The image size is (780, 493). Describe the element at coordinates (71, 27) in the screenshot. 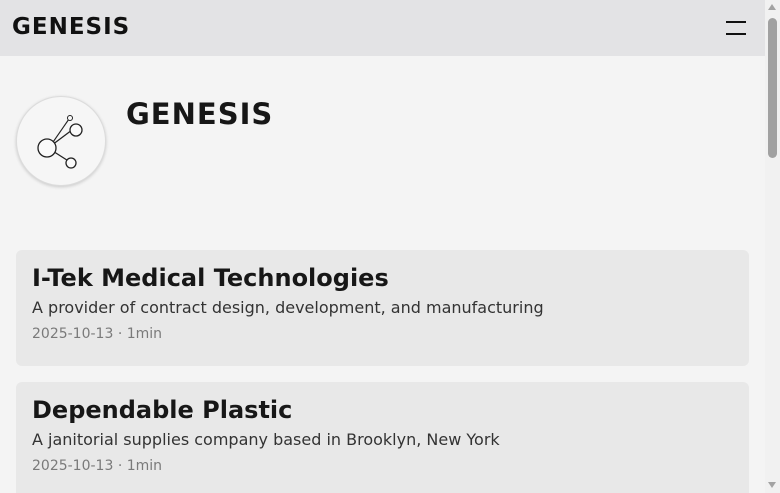

I see `brand-logo-link: GENESIS` at that location.